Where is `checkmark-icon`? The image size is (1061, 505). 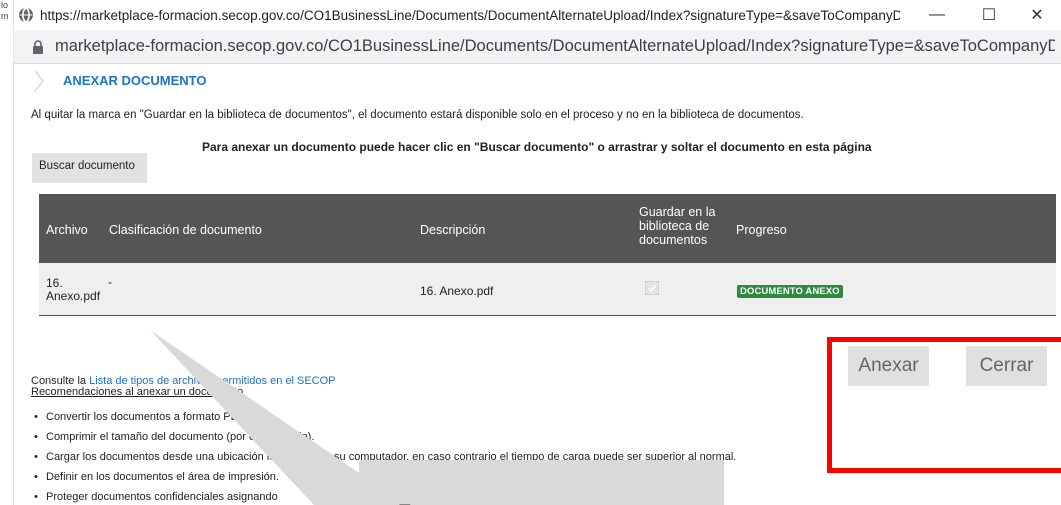
checkmark-icon is located at coordinates (652, 288).